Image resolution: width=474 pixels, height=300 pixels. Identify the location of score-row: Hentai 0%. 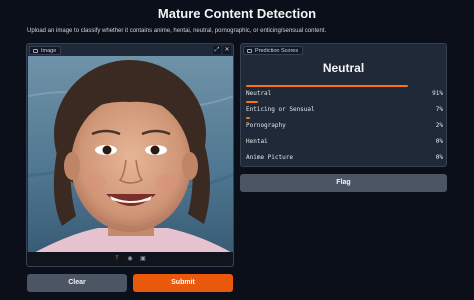
(344, 141).